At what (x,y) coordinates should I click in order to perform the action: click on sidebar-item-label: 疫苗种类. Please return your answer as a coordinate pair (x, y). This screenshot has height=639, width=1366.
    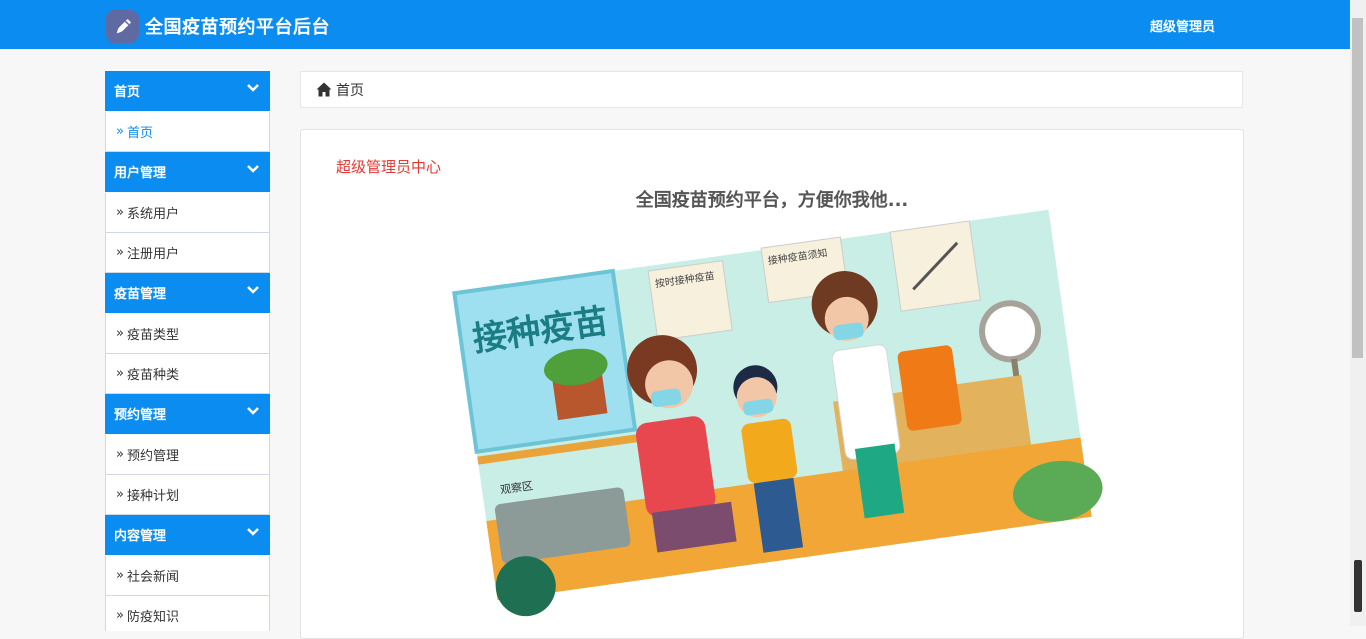
    Looking at the image, I should click on (152, 375).